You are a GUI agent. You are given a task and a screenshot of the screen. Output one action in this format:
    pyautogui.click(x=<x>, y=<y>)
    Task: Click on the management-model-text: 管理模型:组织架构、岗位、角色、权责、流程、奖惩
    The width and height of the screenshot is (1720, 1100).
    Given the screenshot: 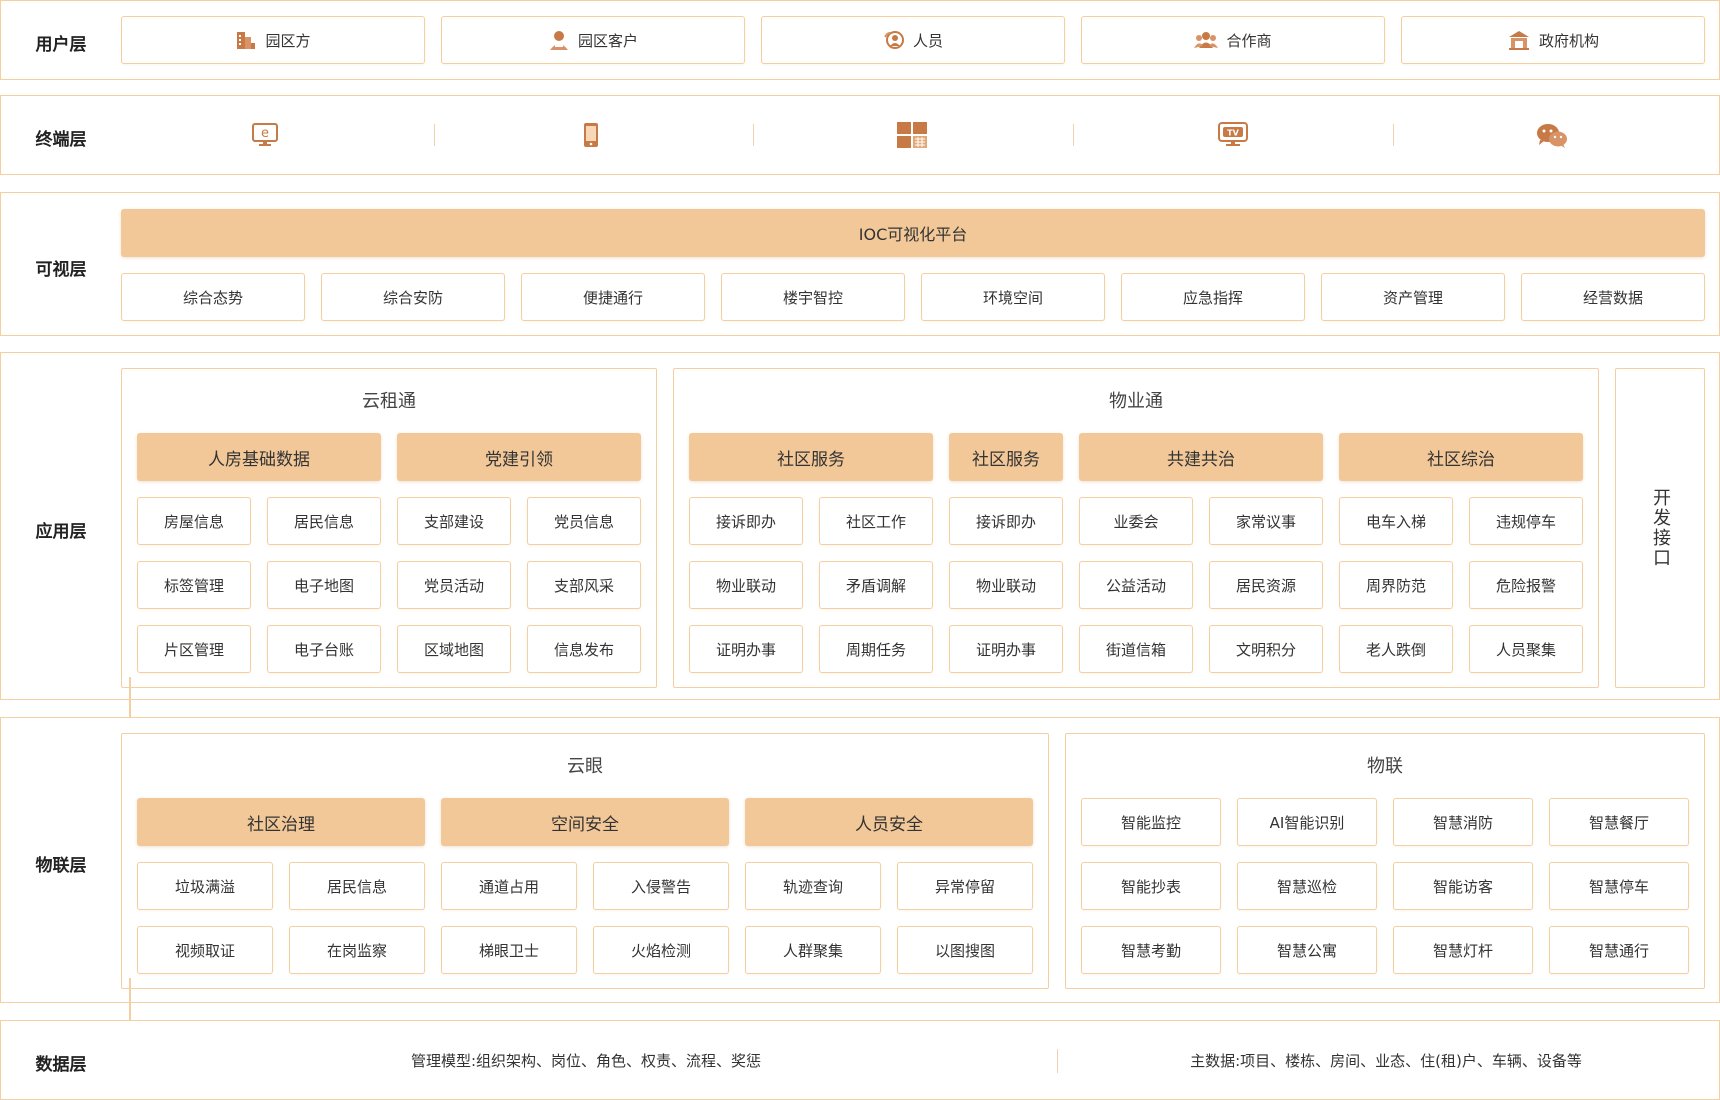 What is the action you would take?
    pyautogui.click(x=586, y=1061)
    